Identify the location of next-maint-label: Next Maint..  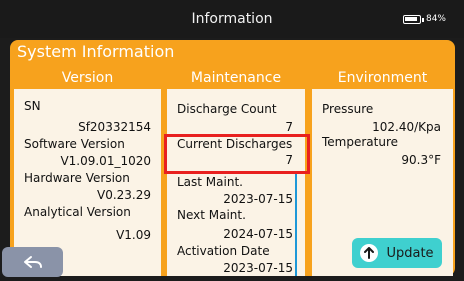
(211, 215).